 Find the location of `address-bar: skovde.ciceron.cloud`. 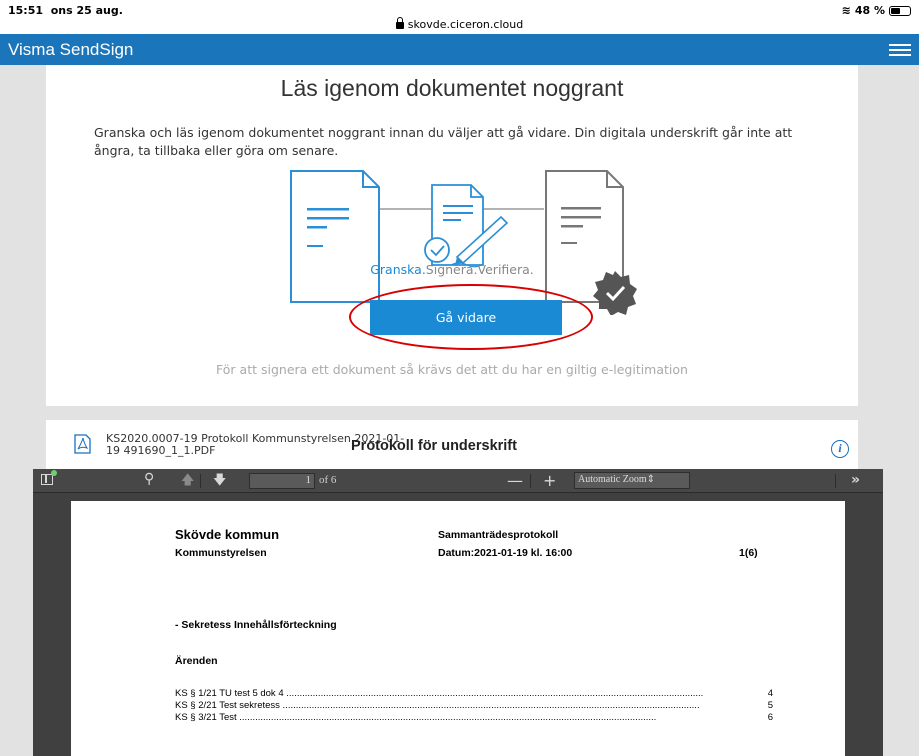

address-bar: skovde.ciceron.cloud is located at coordinates (459, 24).